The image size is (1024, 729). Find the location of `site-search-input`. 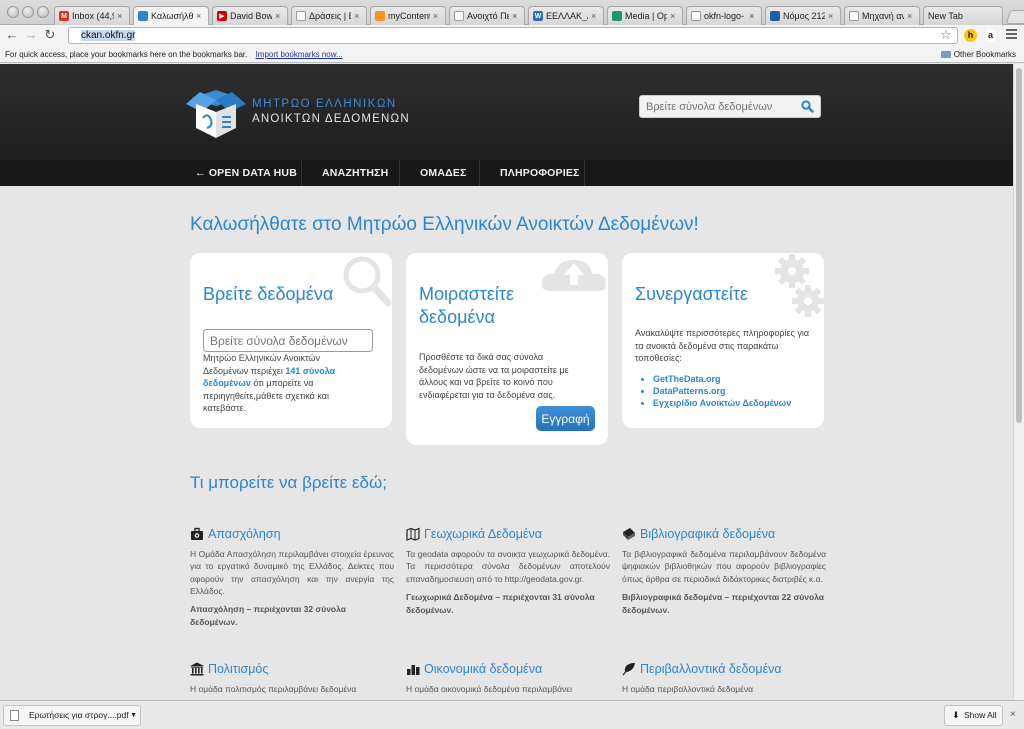

site-search-input is located at coordinates (715, 106).